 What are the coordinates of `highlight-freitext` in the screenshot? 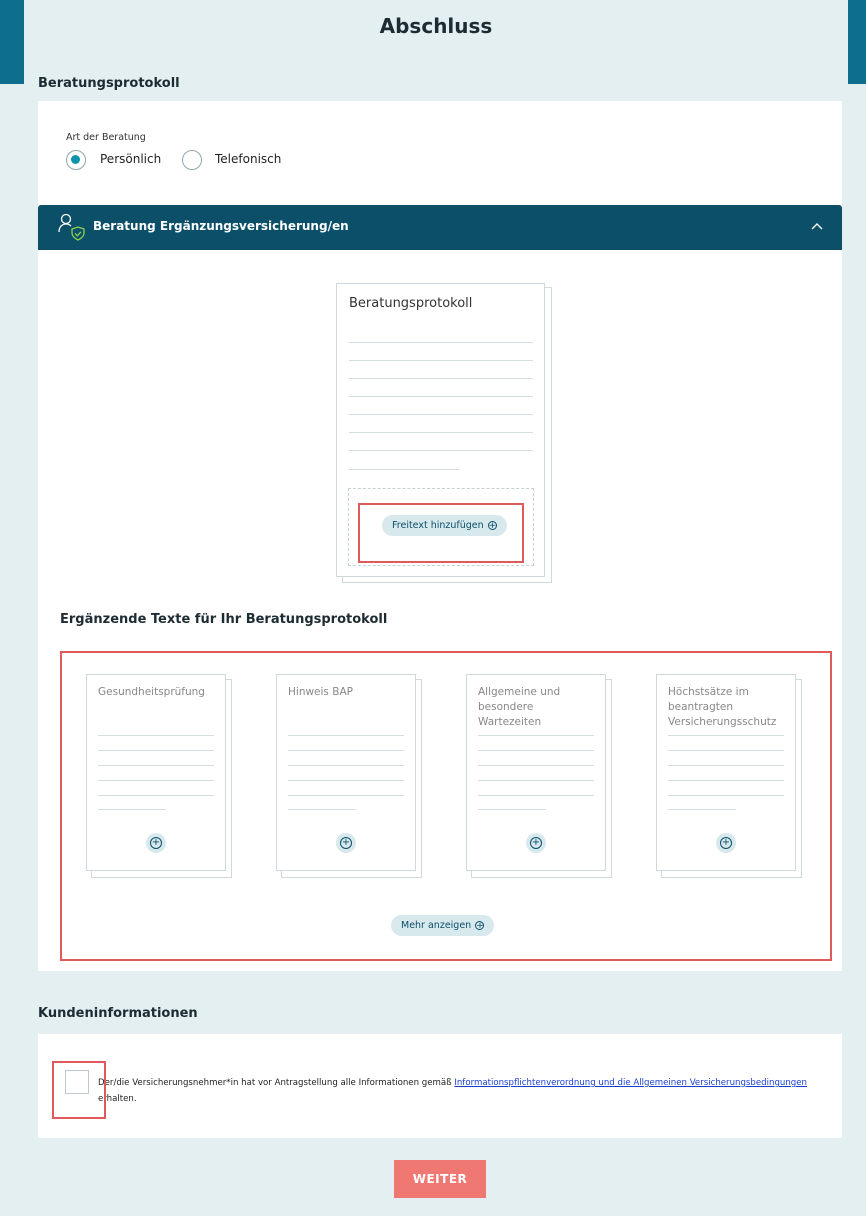 It's located at (441, 533).